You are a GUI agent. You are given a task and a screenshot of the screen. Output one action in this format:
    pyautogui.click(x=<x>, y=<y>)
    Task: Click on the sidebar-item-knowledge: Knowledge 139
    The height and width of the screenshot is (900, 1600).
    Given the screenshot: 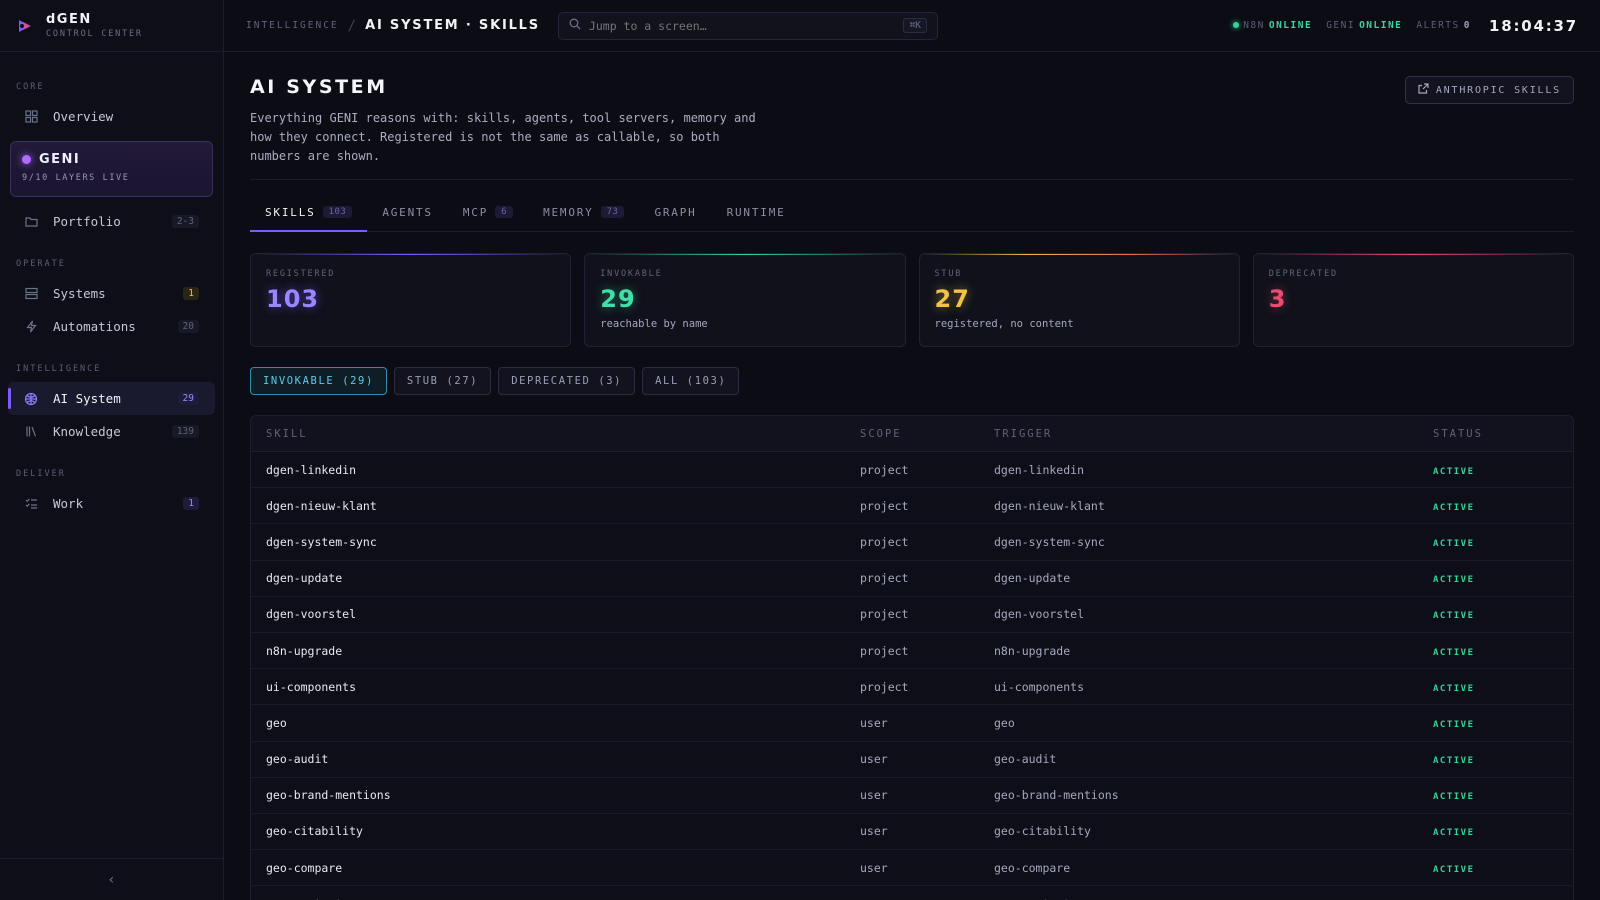 What is the action you would take?
    pyautogui.click(x=111, y=431)
    